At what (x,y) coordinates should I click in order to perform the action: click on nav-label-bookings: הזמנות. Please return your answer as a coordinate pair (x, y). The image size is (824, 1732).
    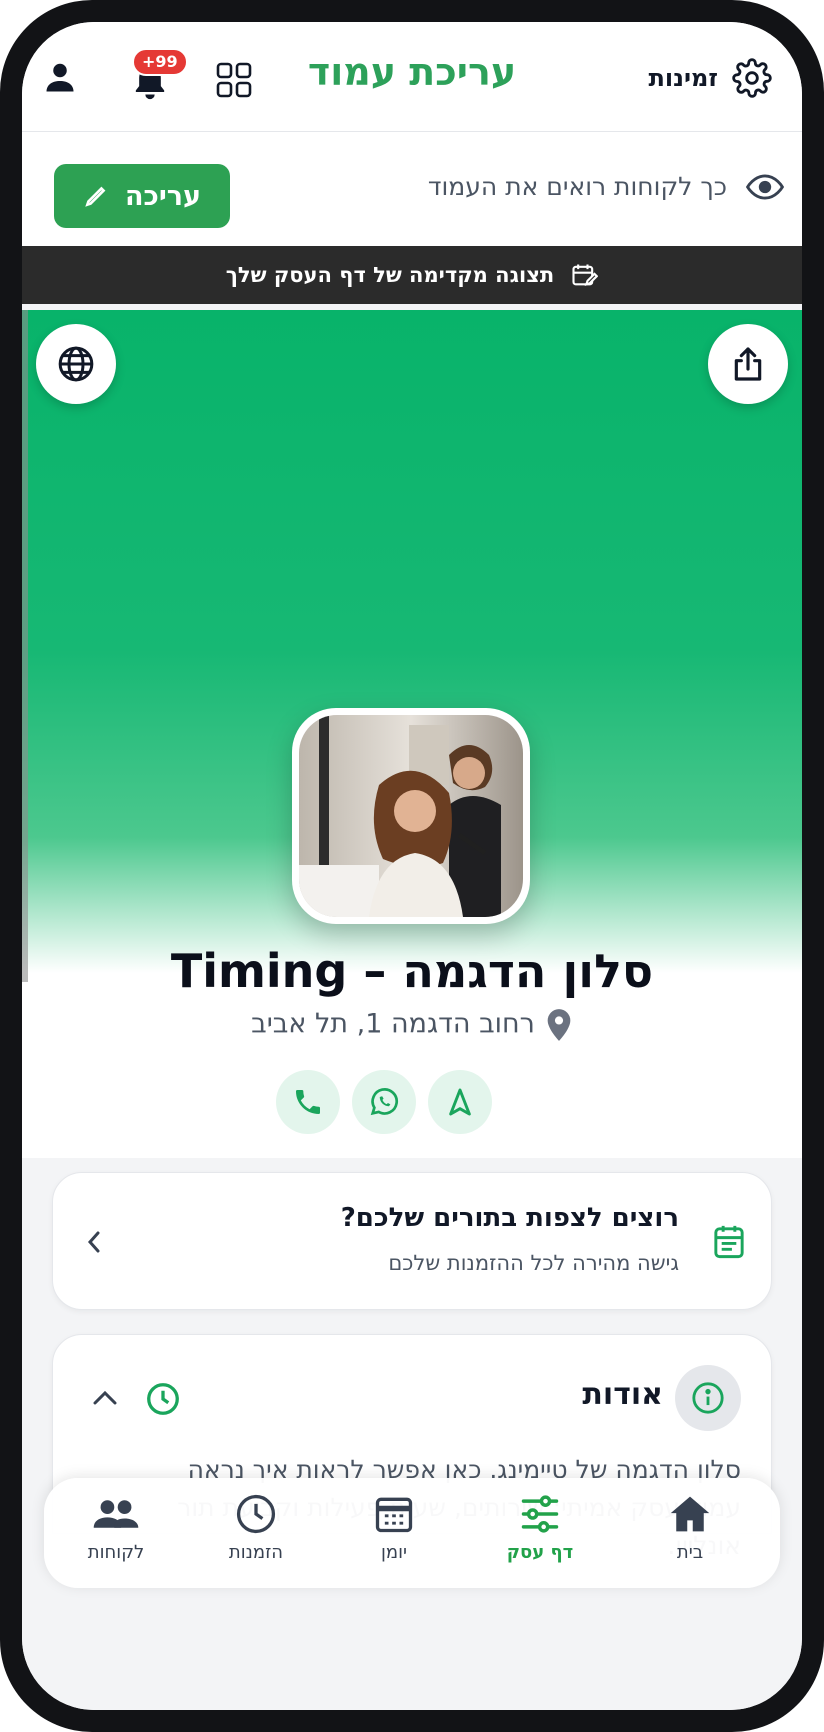
    Looking at the image, I should click on (256, 1552).